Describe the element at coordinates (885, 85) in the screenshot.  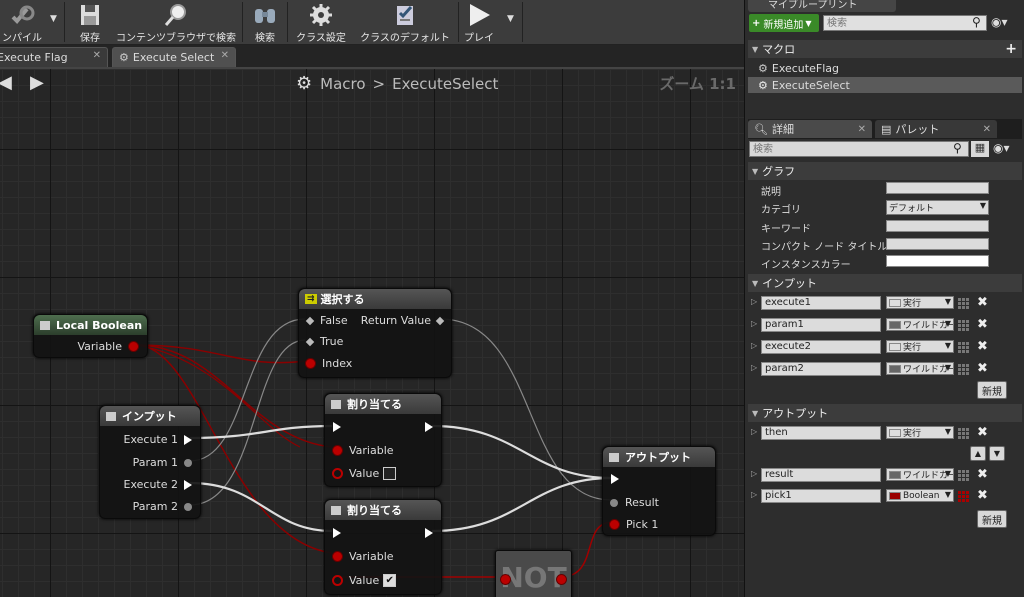
I see `macro-item: ⚙ ExecuteSelect` at that location.